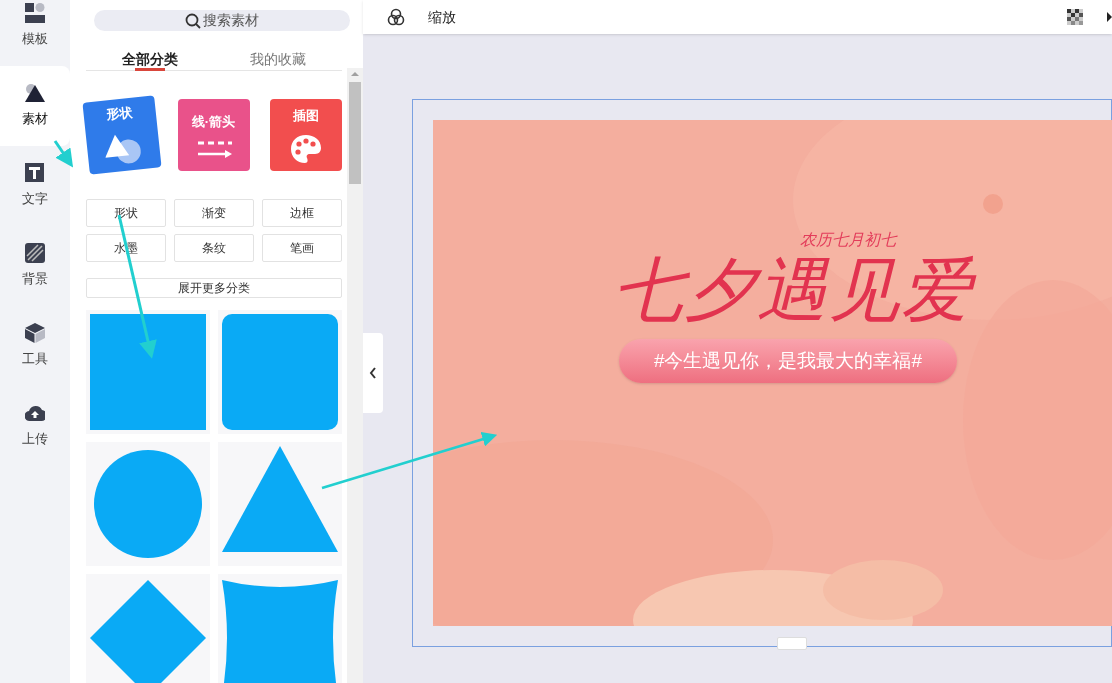 The width and height of the screenshot is (1112, 683). I want to click on category-button: 笔画, so click(301, 248).